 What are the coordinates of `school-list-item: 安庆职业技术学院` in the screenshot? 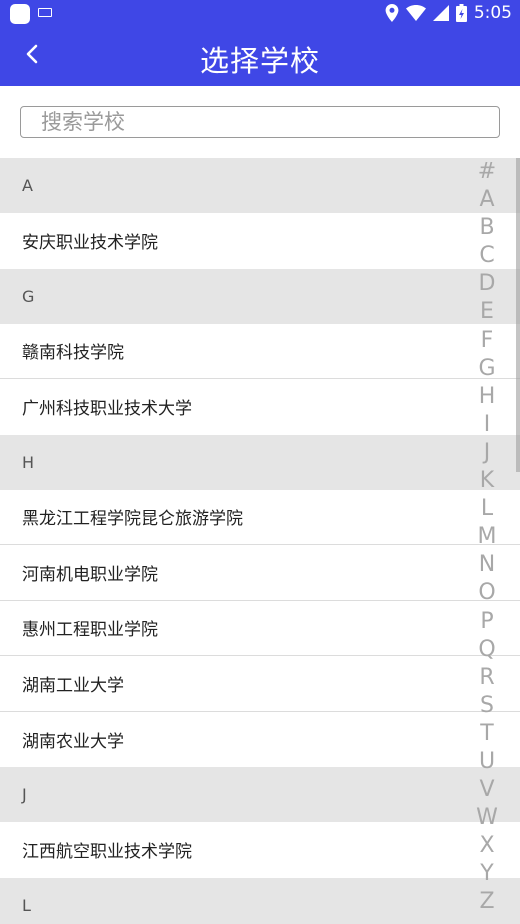 It's located at (260, 241).